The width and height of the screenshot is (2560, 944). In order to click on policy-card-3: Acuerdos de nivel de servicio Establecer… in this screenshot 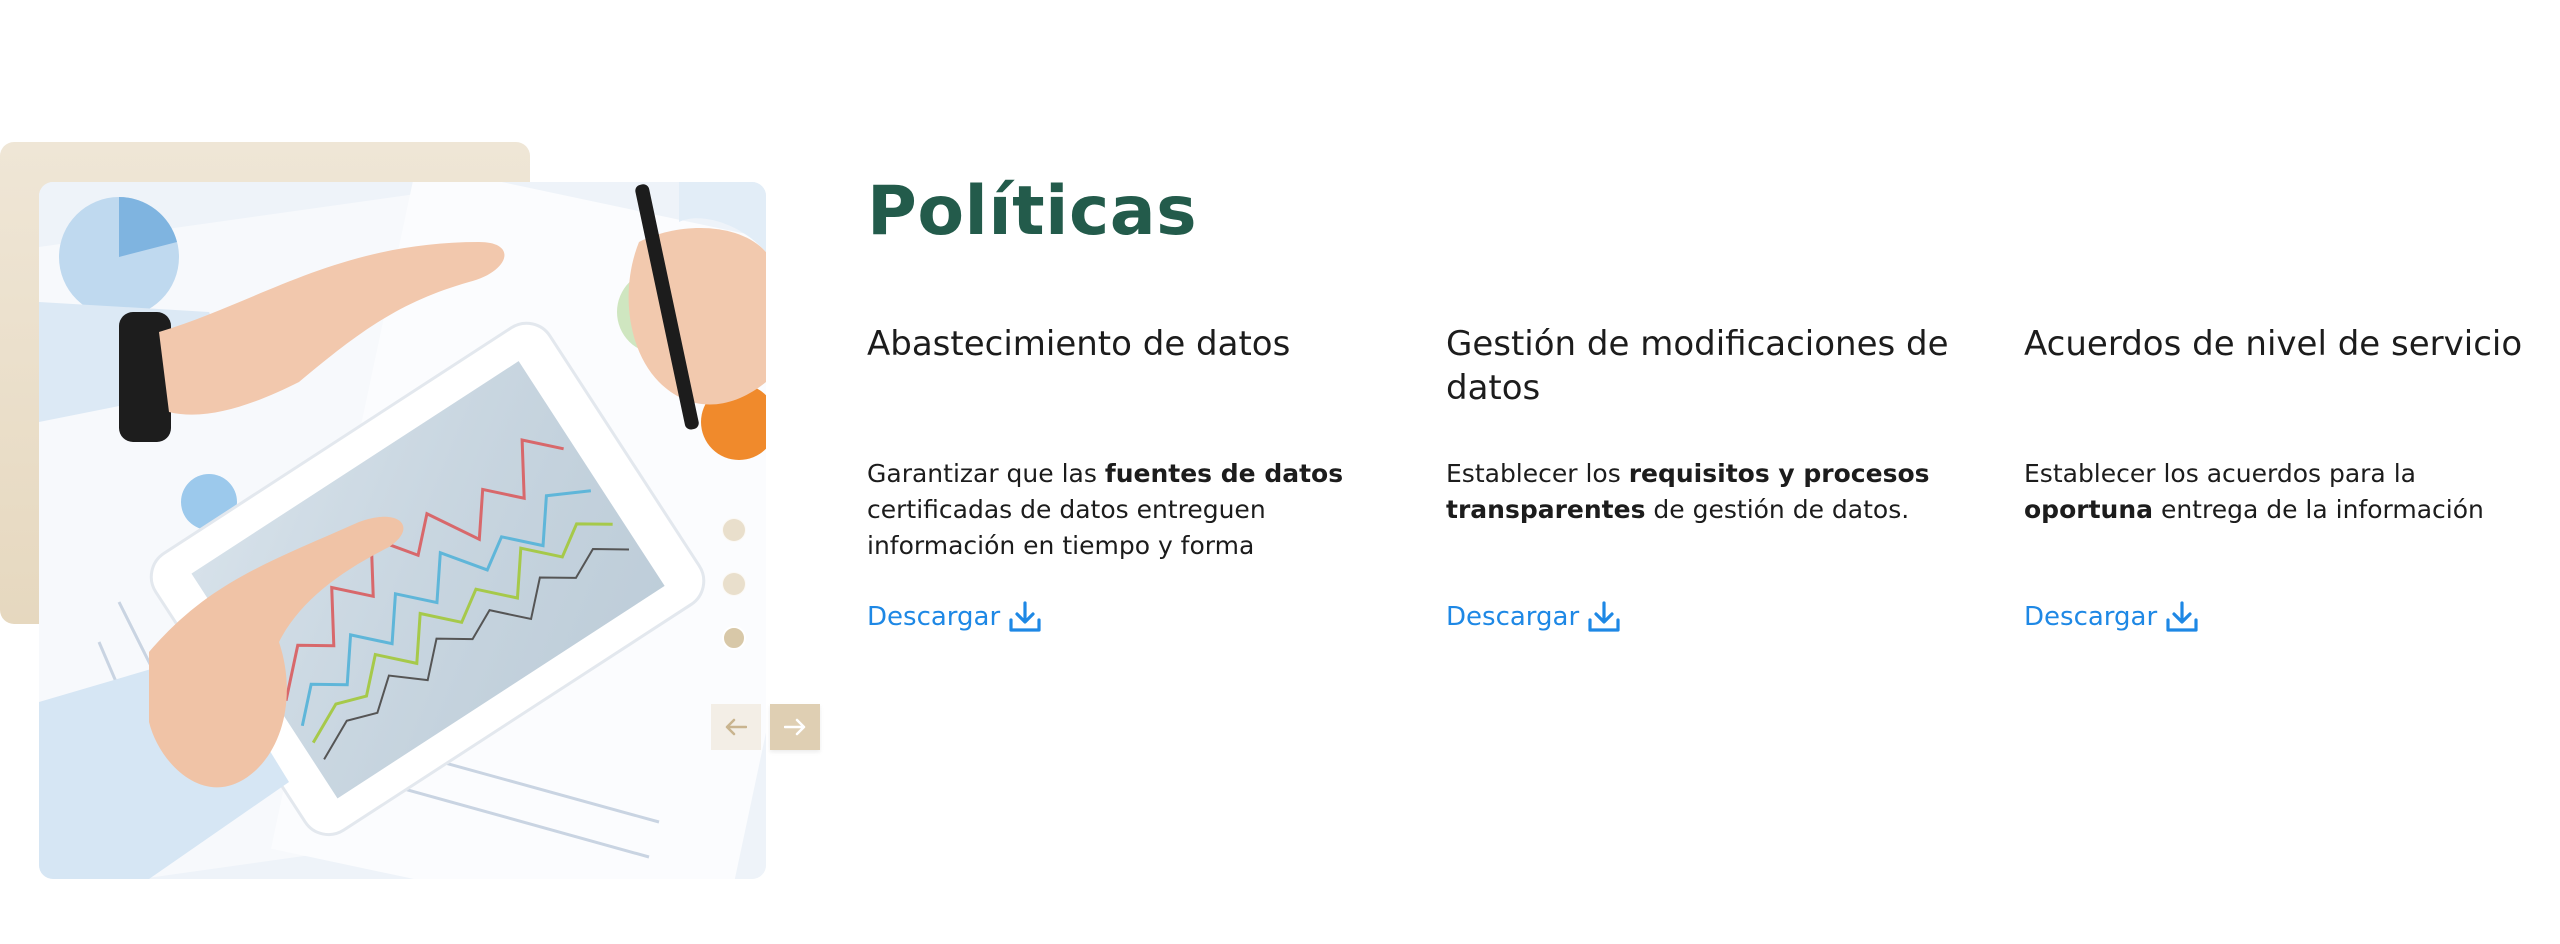, I will do `click(2292, 477)`.